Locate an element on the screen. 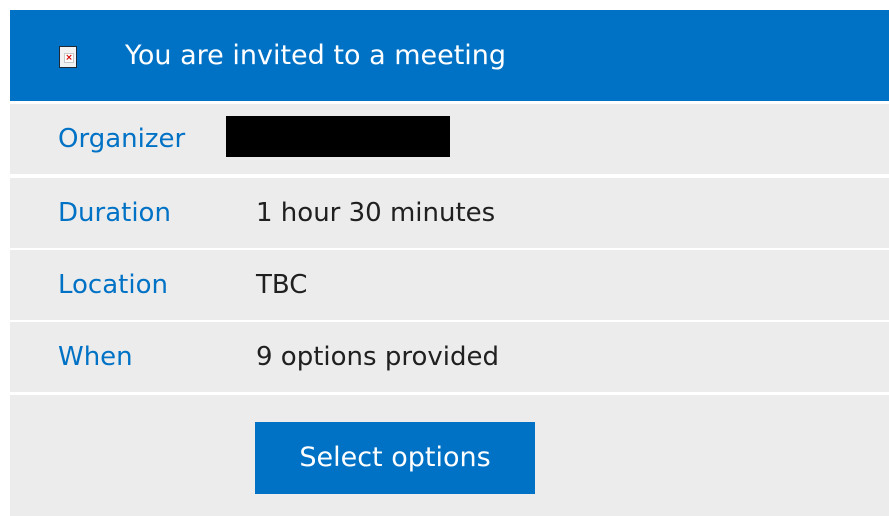 This screenshot has width=889, height=516. location-label: Location is located at coordinates (113, 285).